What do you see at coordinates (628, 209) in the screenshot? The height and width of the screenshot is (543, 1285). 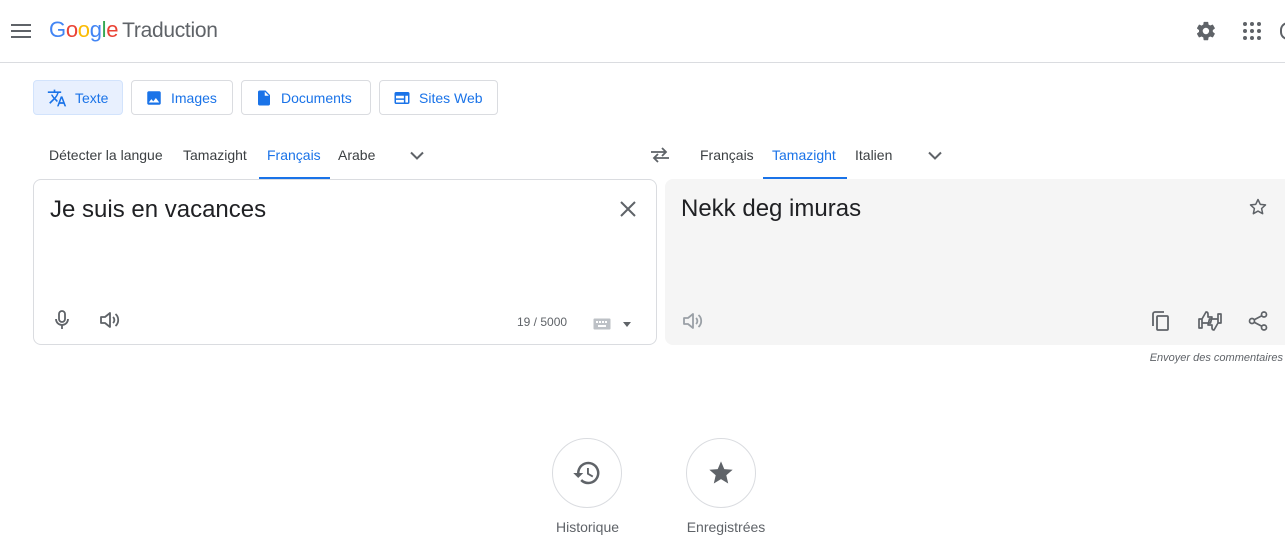 I see `clear-source-close-icon` at bounding box center [628, 209].